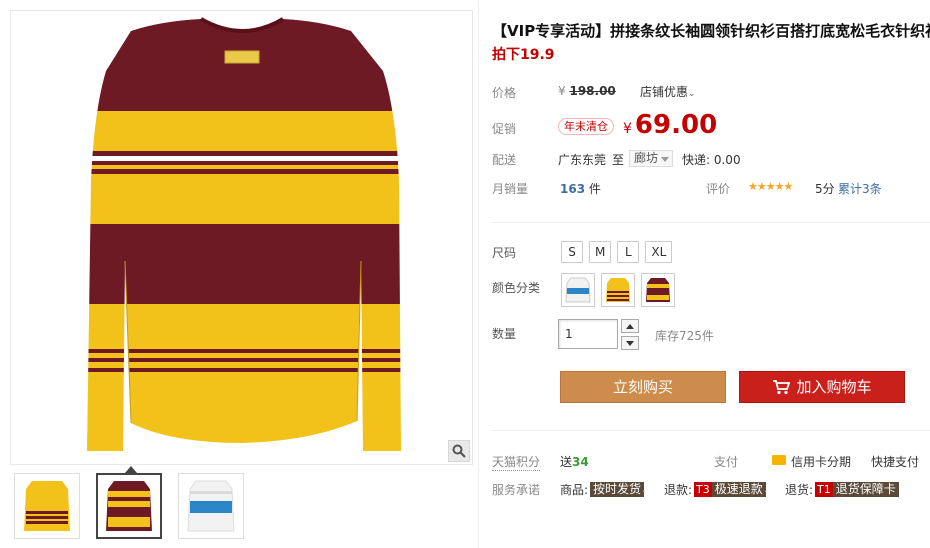  Describe the element at coordinates (588, 334) in the screenshot. I see `quantity-input: 1` at that location.